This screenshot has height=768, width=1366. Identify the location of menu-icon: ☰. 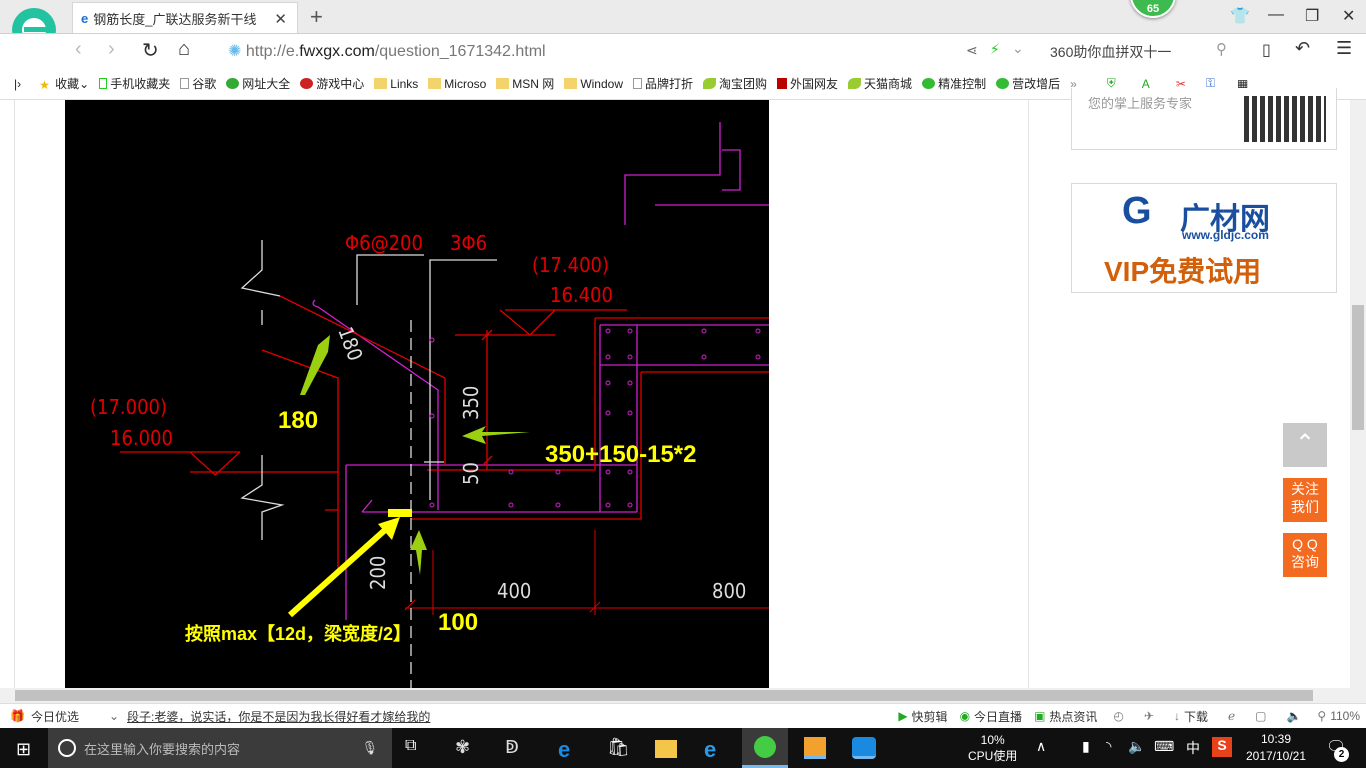
(1344, 48).